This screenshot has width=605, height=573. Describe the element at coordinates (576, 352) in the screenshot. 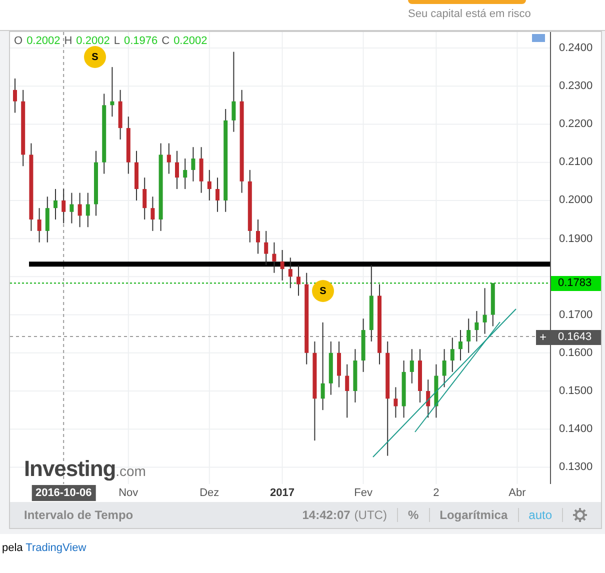

I see `price-label: 0.1600` at that location.